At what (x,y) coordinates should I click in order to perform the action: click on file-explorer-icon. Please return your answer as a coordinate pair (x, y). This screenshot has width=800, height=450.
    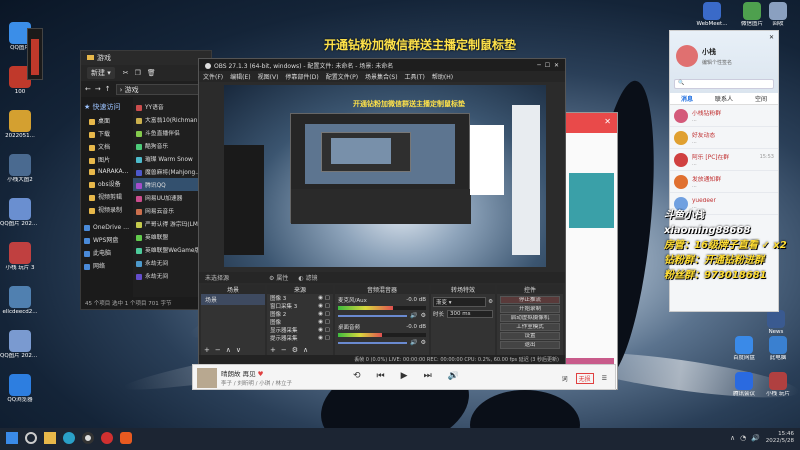
    Looking at the image, I should click on (50, 438).